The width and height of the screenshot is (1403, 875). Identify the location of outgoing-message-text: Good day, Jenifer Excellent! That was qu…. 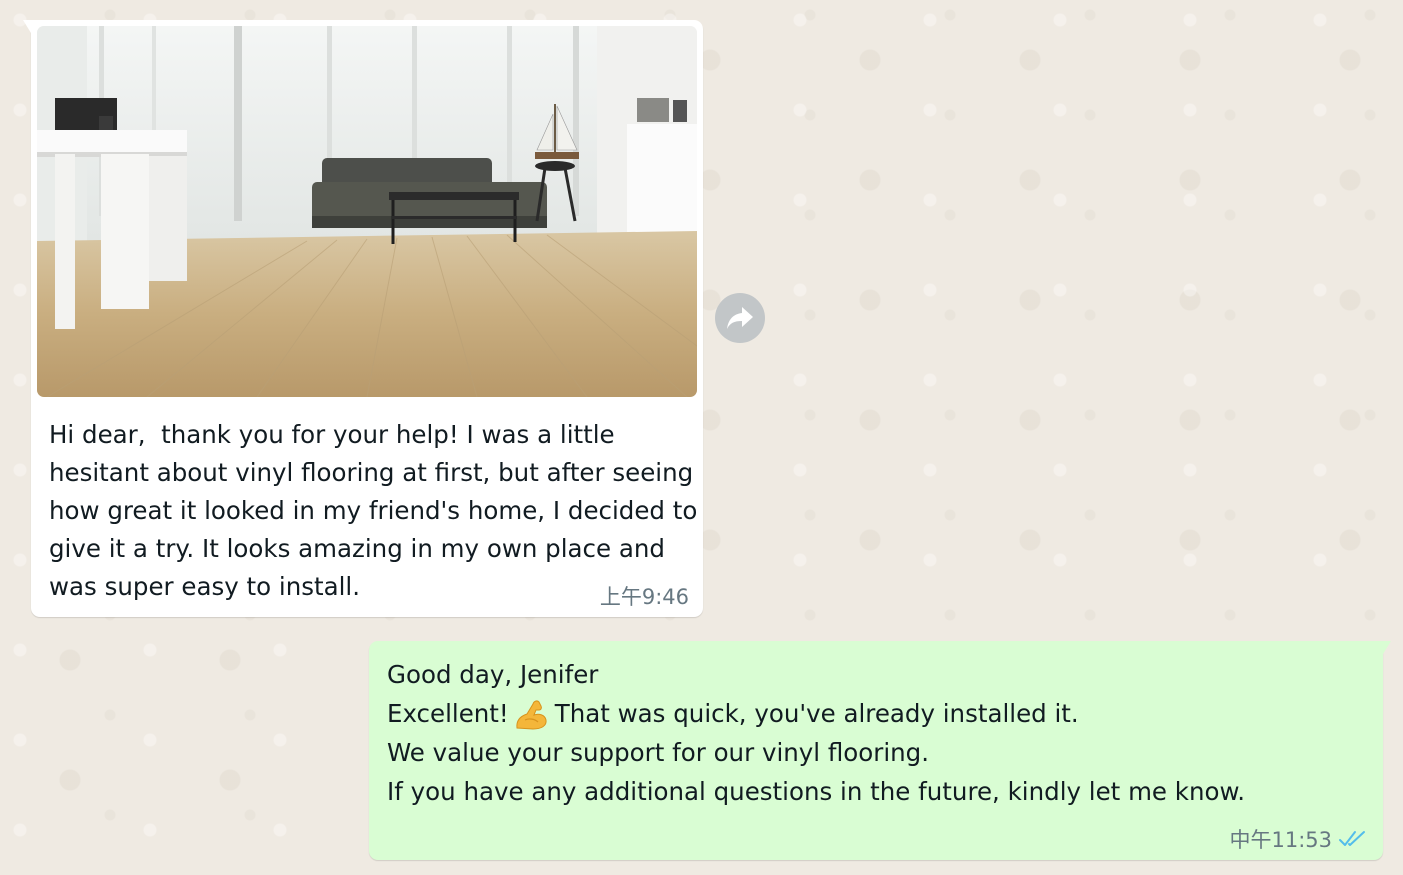
(877, 733).